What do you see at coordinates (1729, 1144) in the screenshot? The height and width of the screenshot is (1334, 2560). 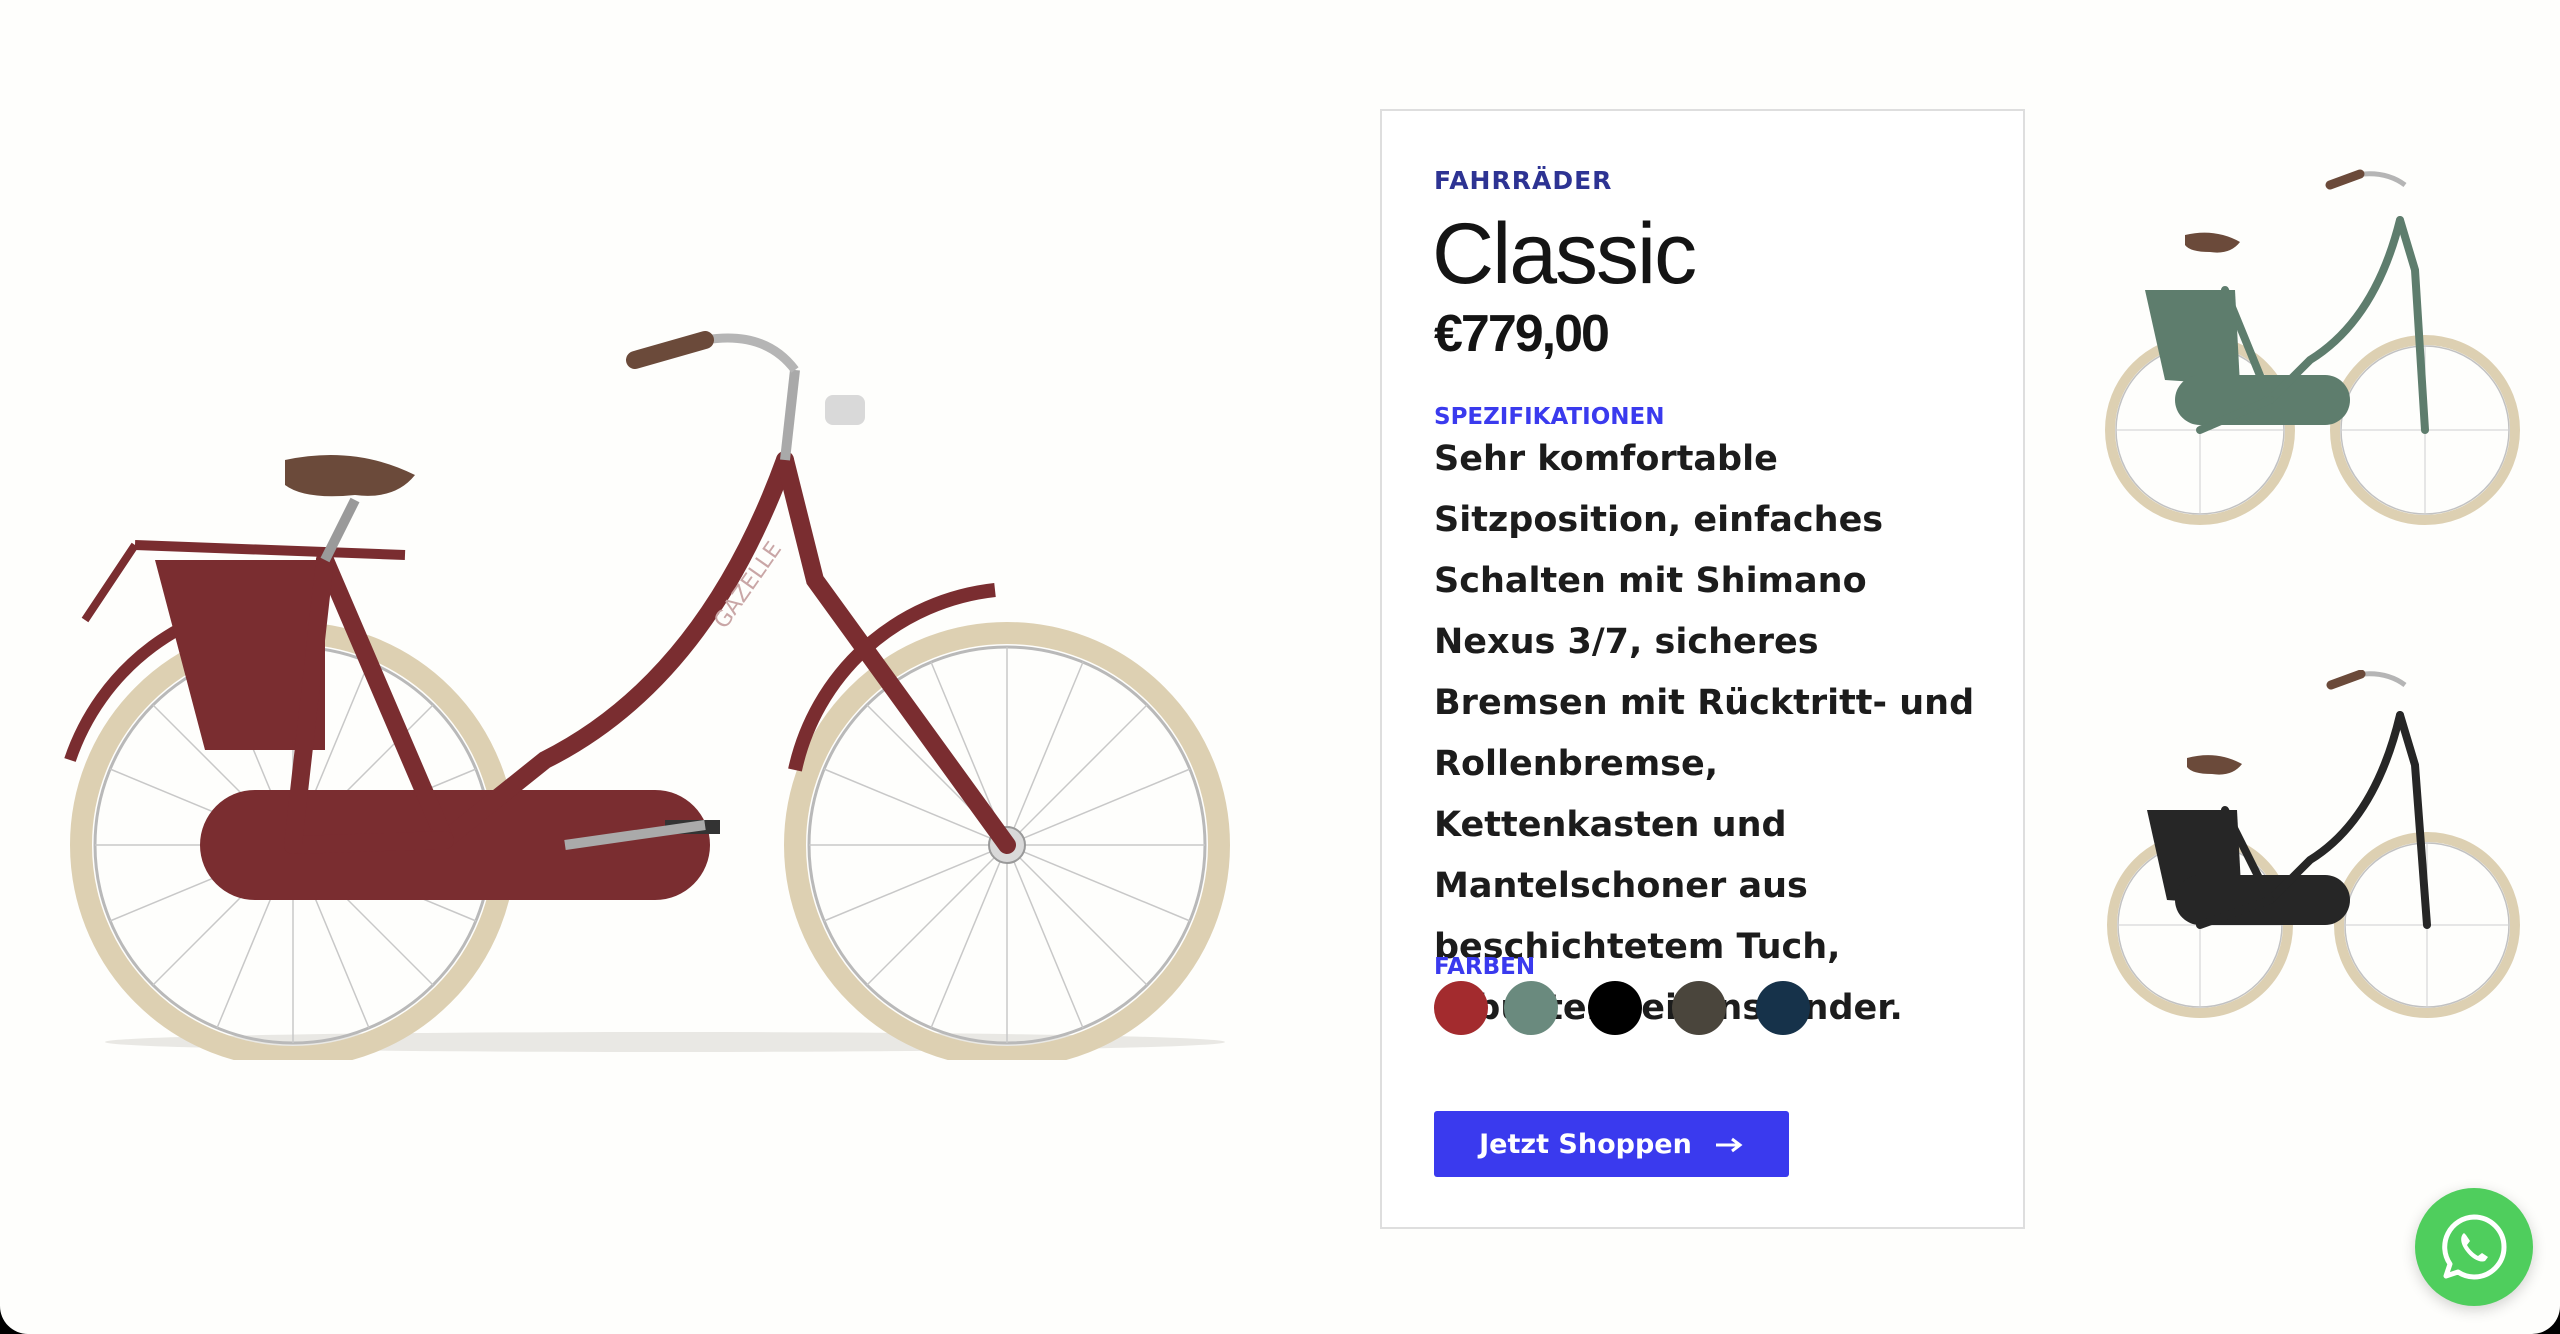 I see `arrow-right-icon` at bounding box center [1729, 1144].